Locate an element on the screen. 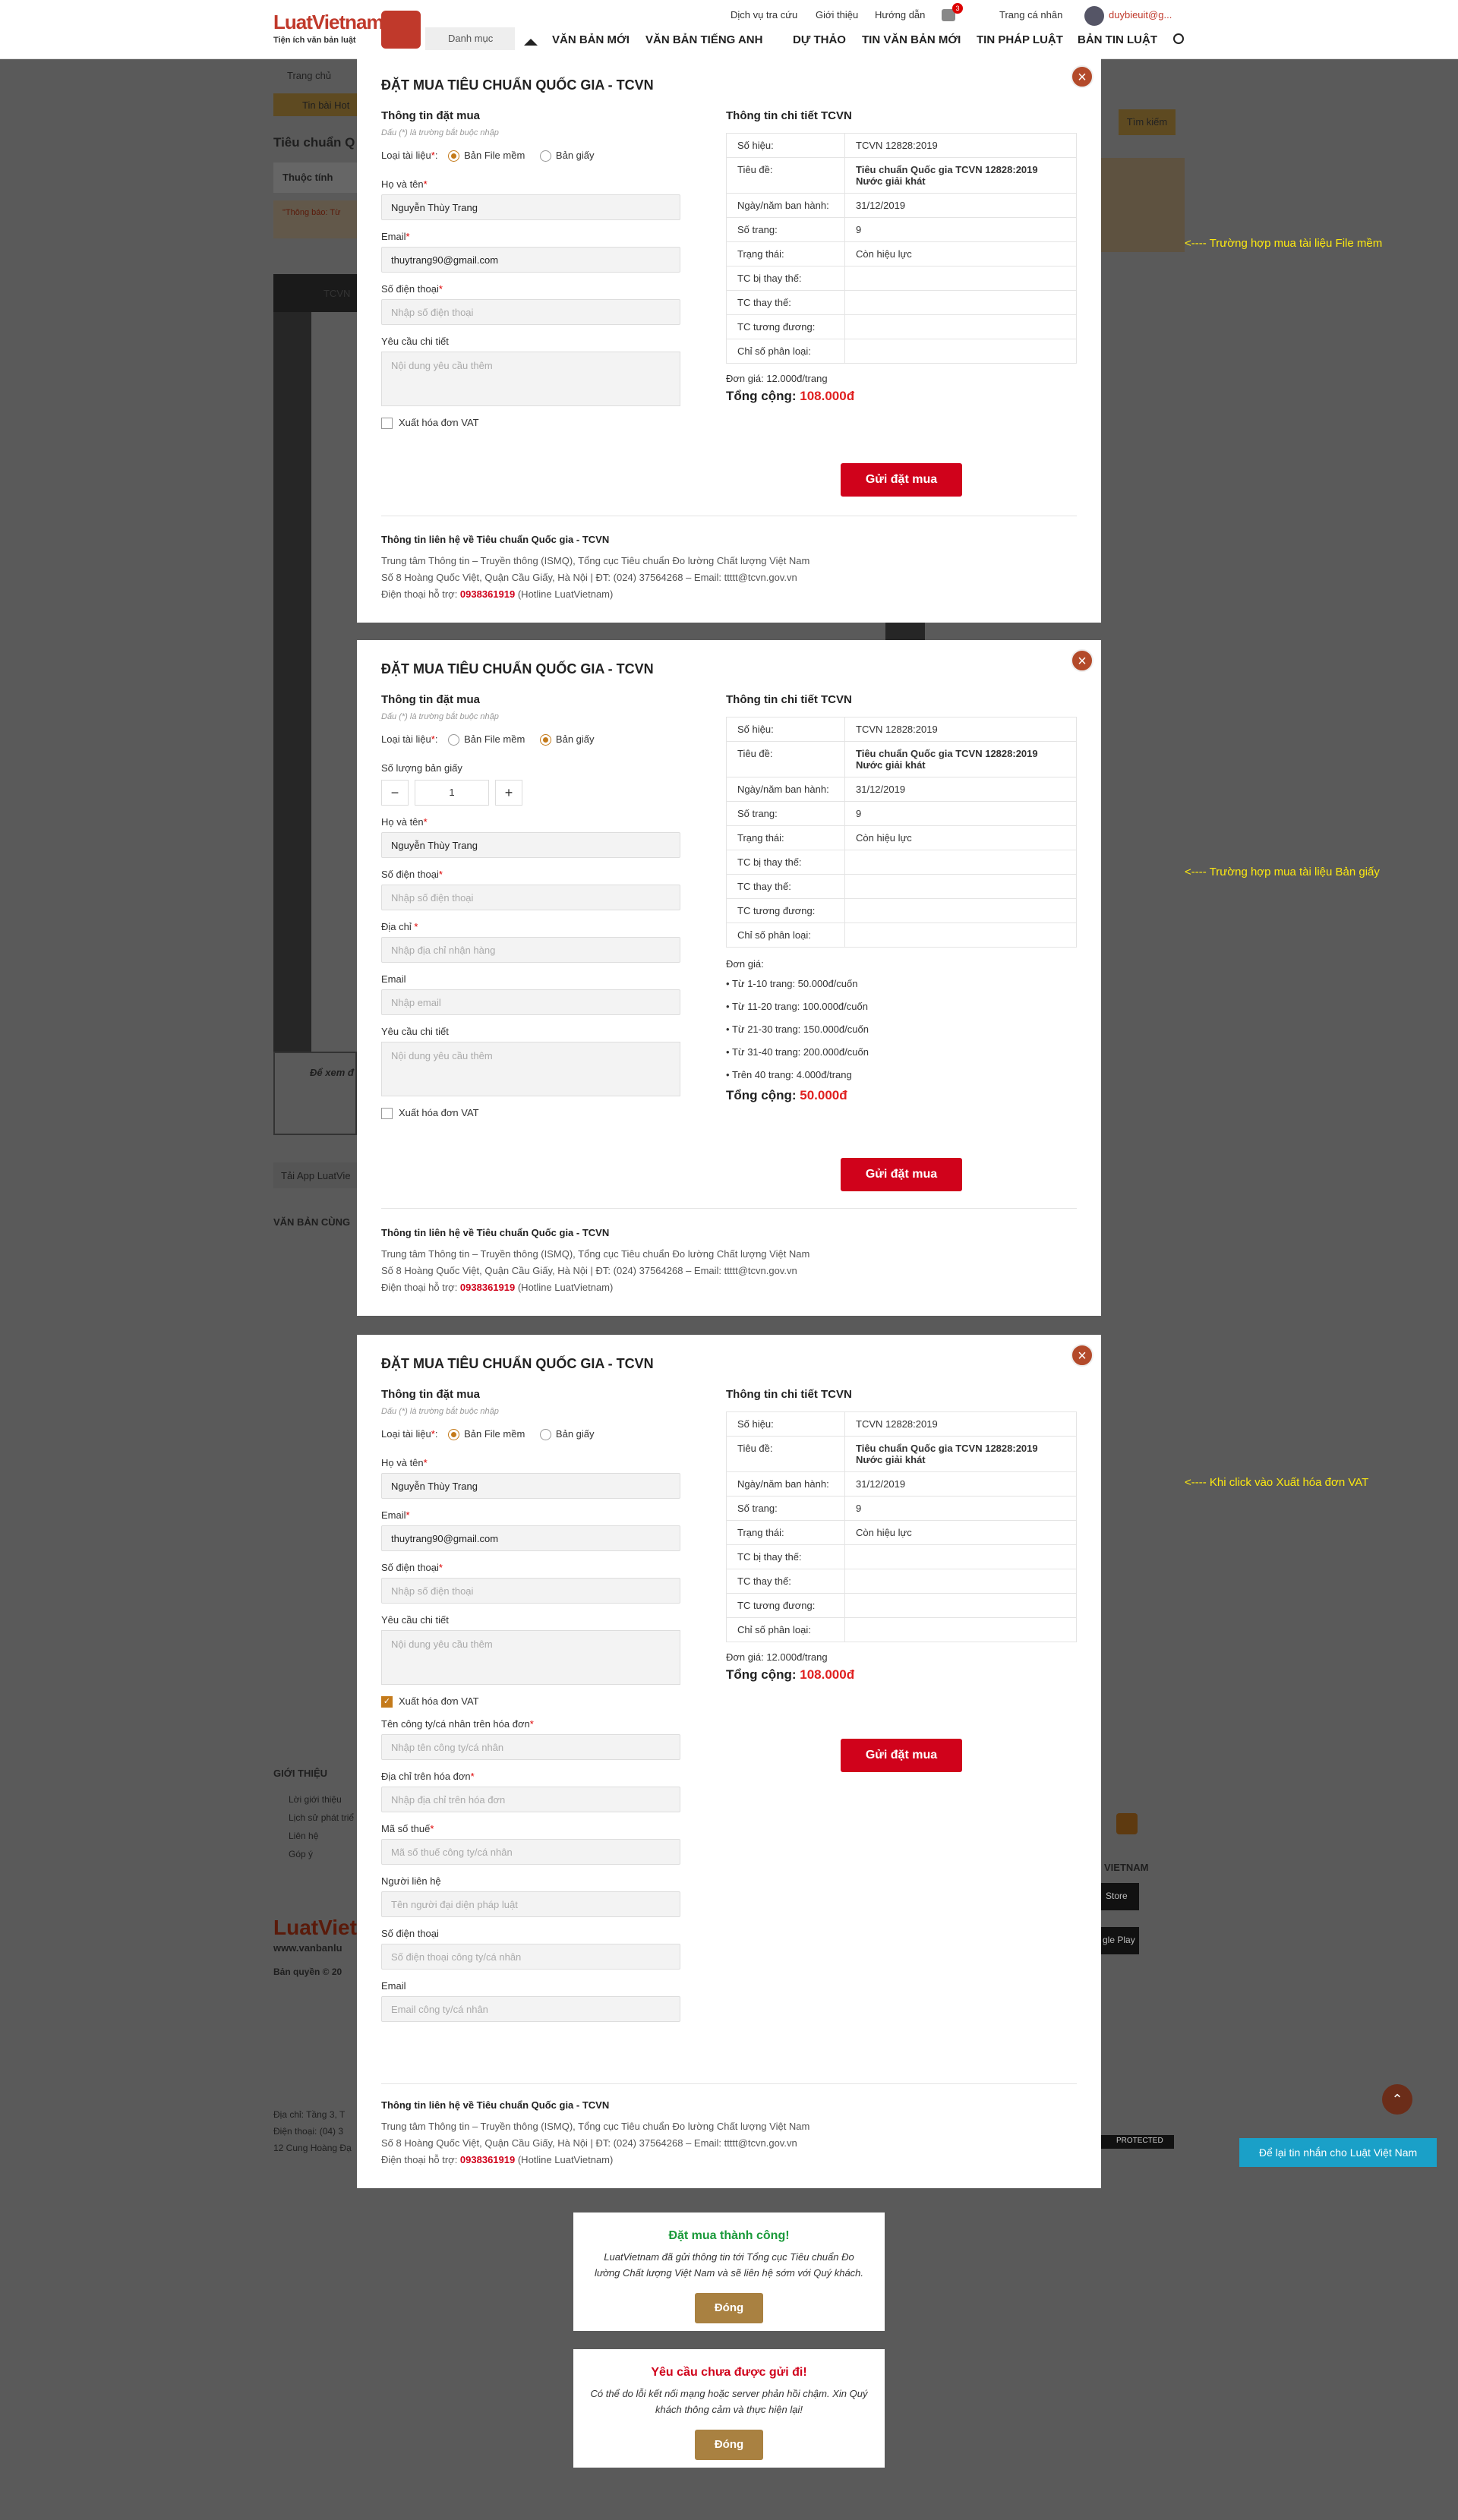 Image resolution: width=1458 pixels, height=2520 pixels. google-play-button: gle Play is located at coordinates (1120, 1940).